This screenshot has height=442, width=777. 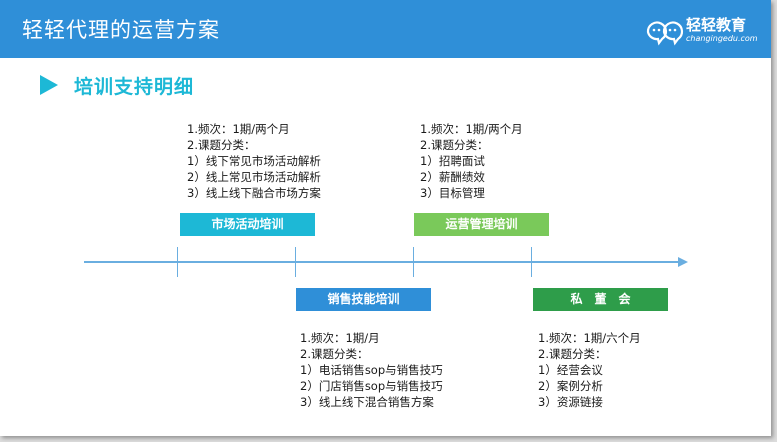 I want to click on info-line: 1）线下常见市场活动解析, so click(x=254, y=161).